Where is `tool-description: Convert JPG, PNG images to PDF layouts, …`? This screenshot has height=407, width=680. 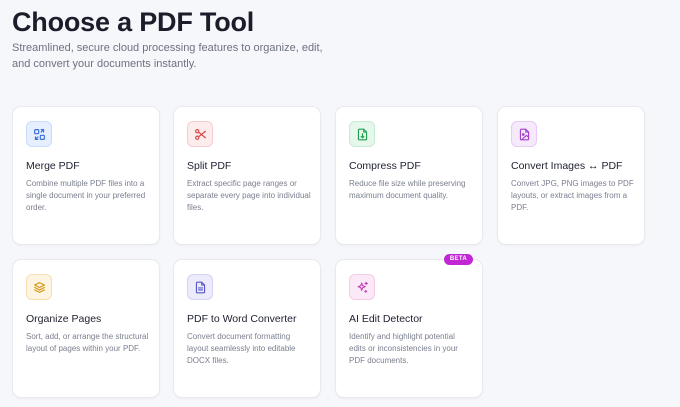 tool-description: Convert JPG, PNG images to PDF layouts, … is located at coordinates (572, 195).